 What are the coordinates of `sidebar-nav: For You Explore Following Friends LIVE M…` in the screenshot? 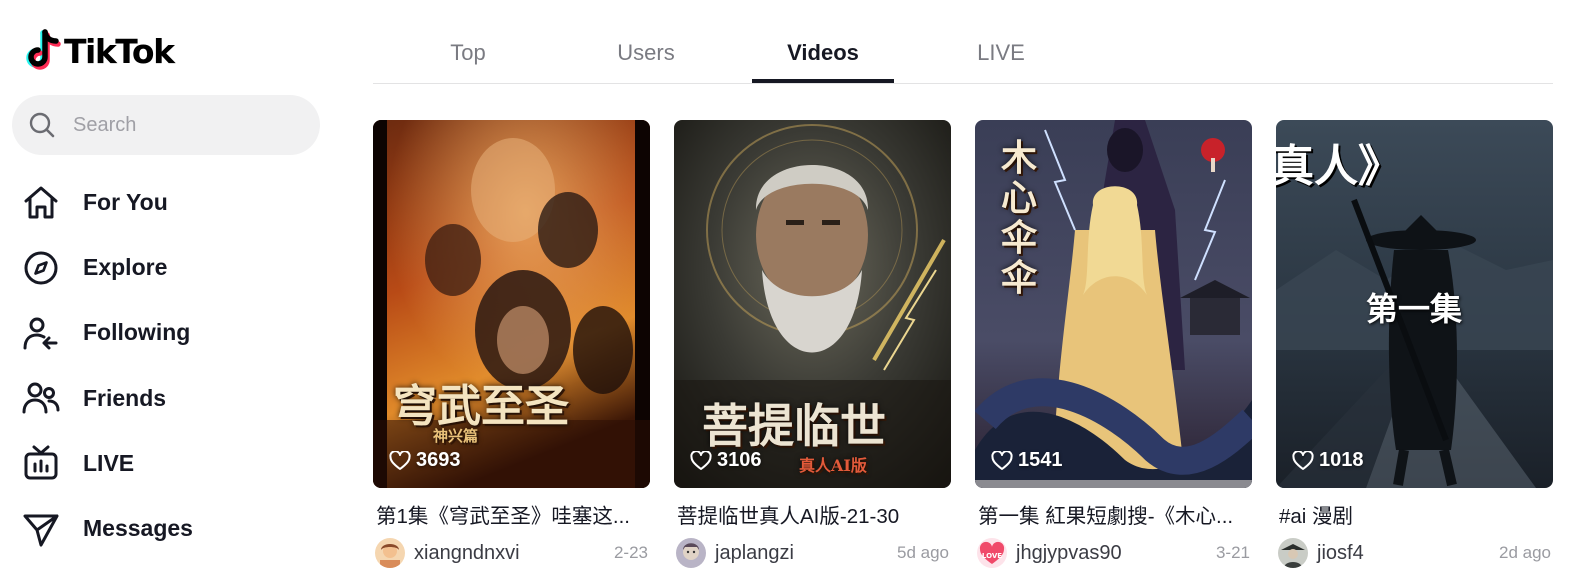 It's located at (170, 365).